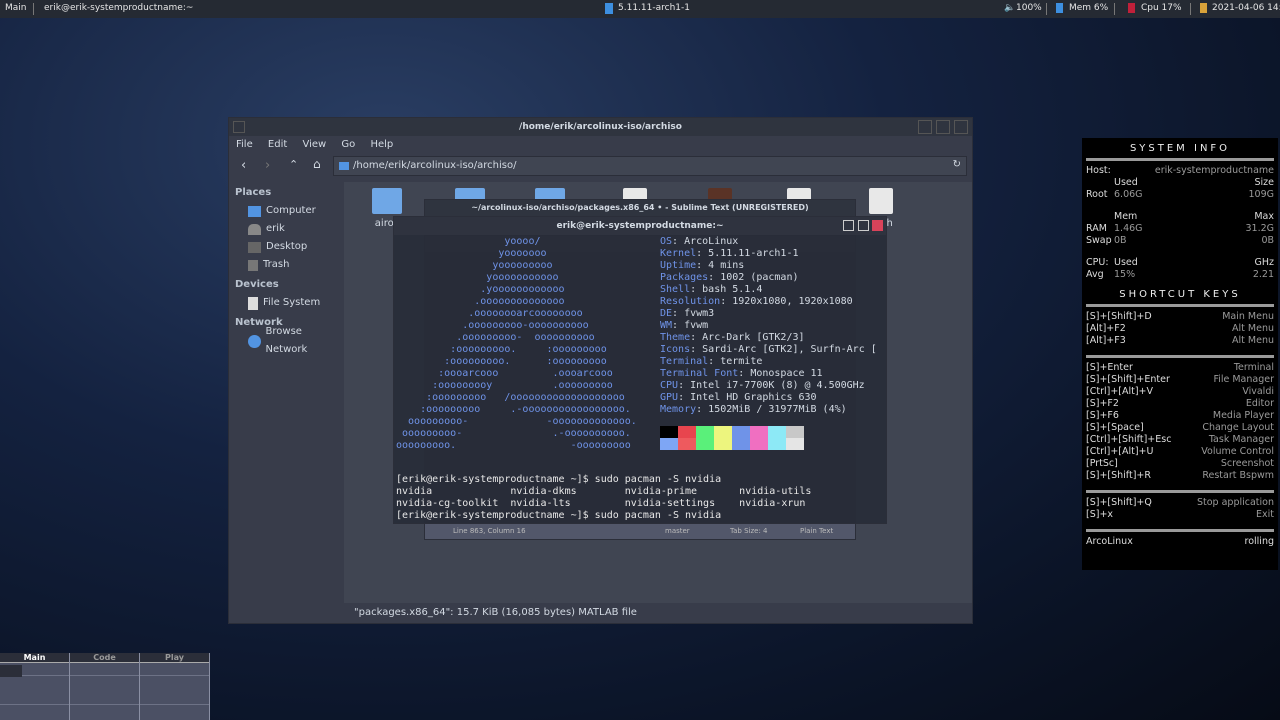 This screenshot has height=720, width=1280. What do you see at coordinates (711, 361) in the screenshot?
I see `info-line: Terminal: termite` at bounding box center [711, 361].